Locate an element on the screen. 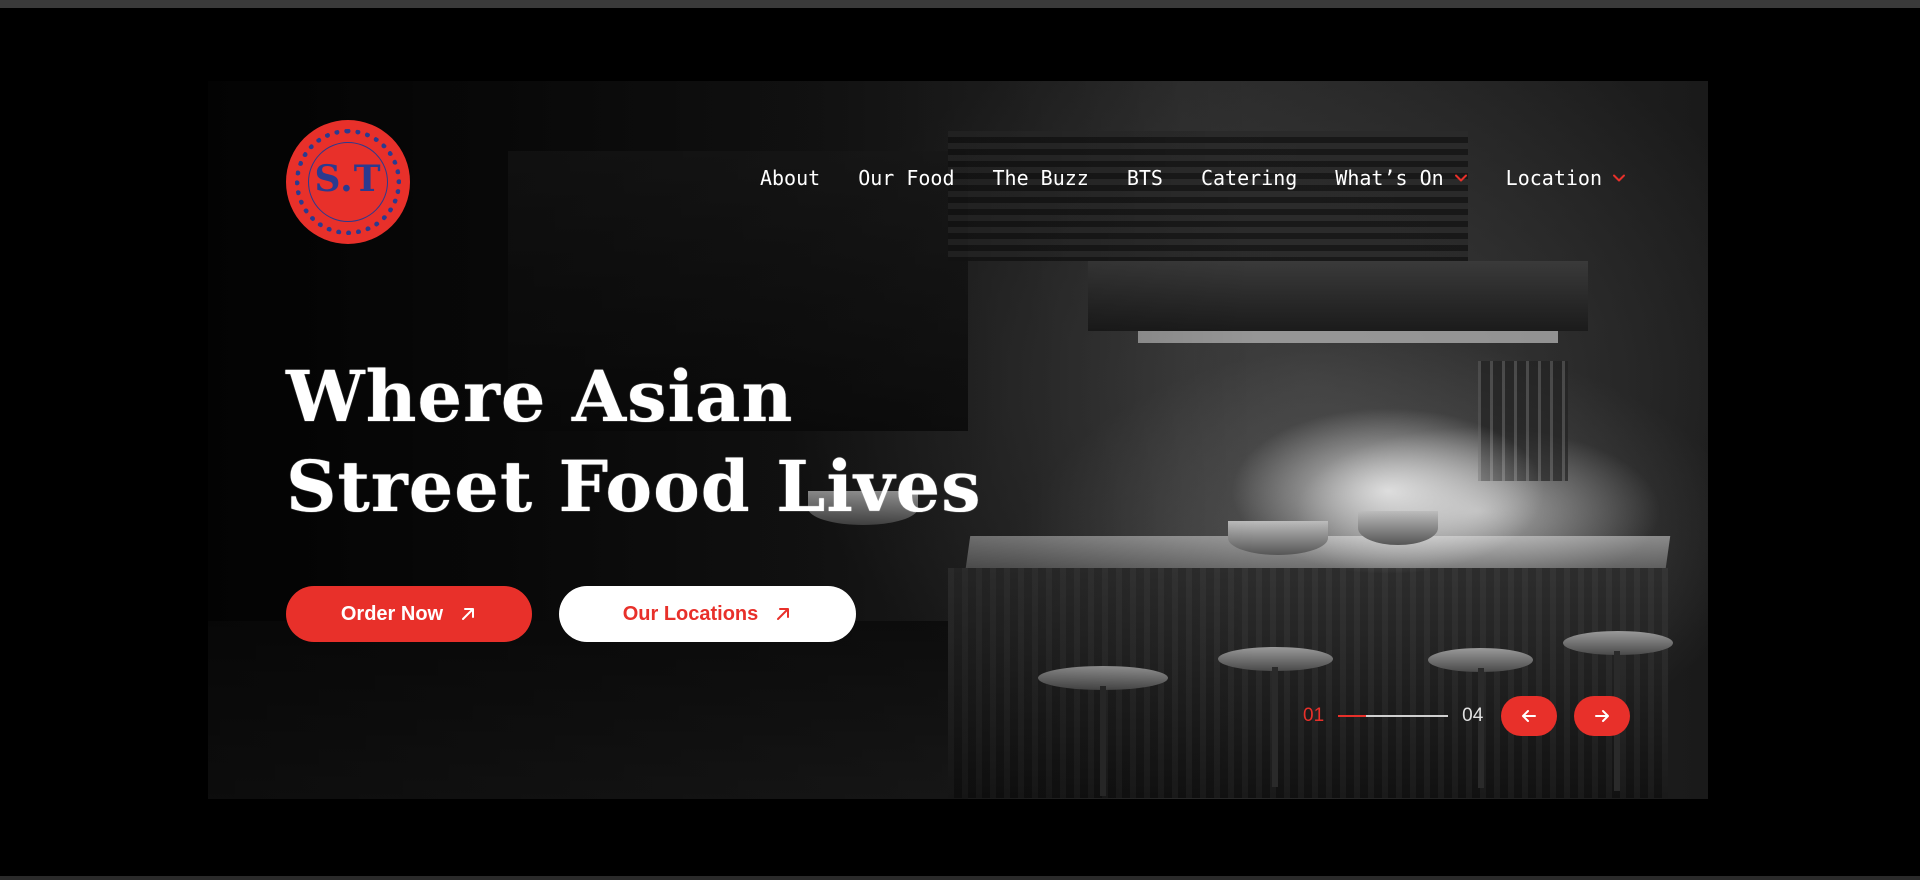  arrow-right-icon is located at coordinates (1602, 716).